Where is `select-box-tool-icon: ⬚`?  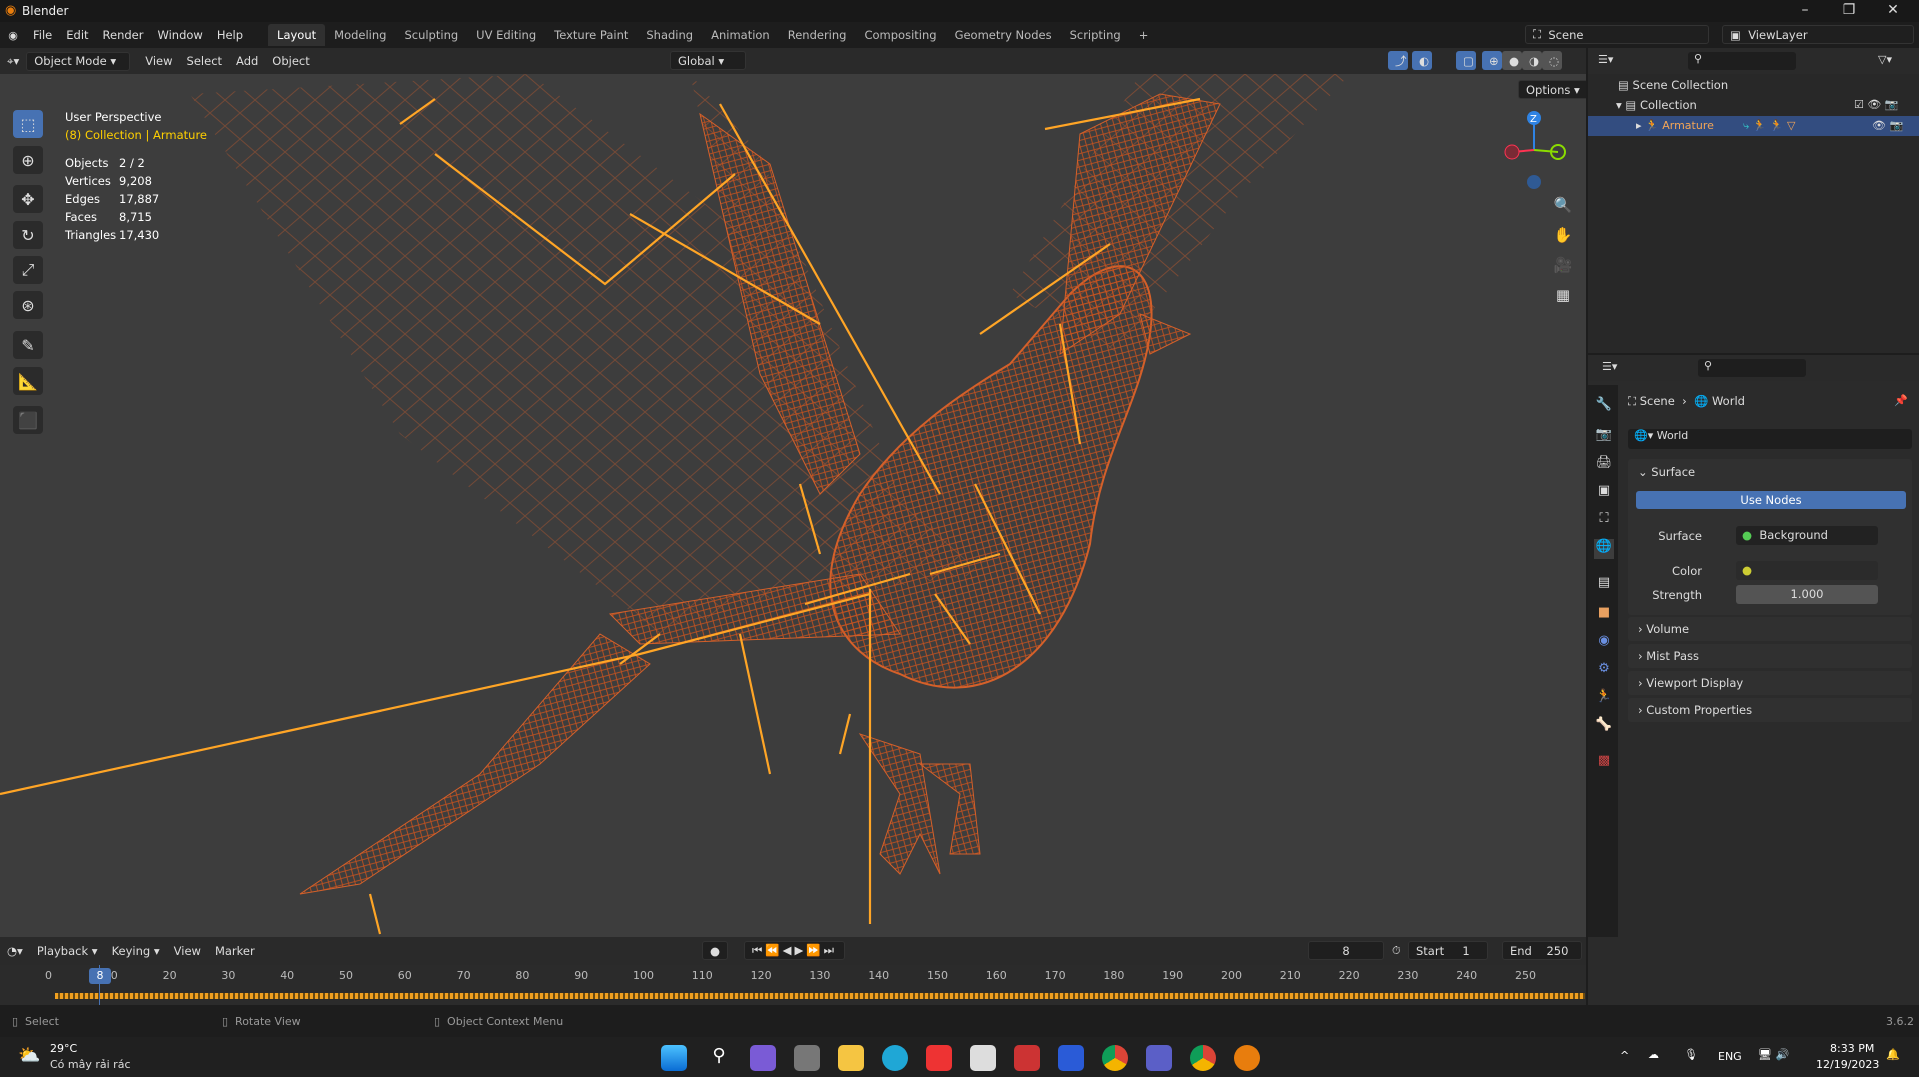
select-box-tool-icon: ⬚ is located at coordinates (28, 124).